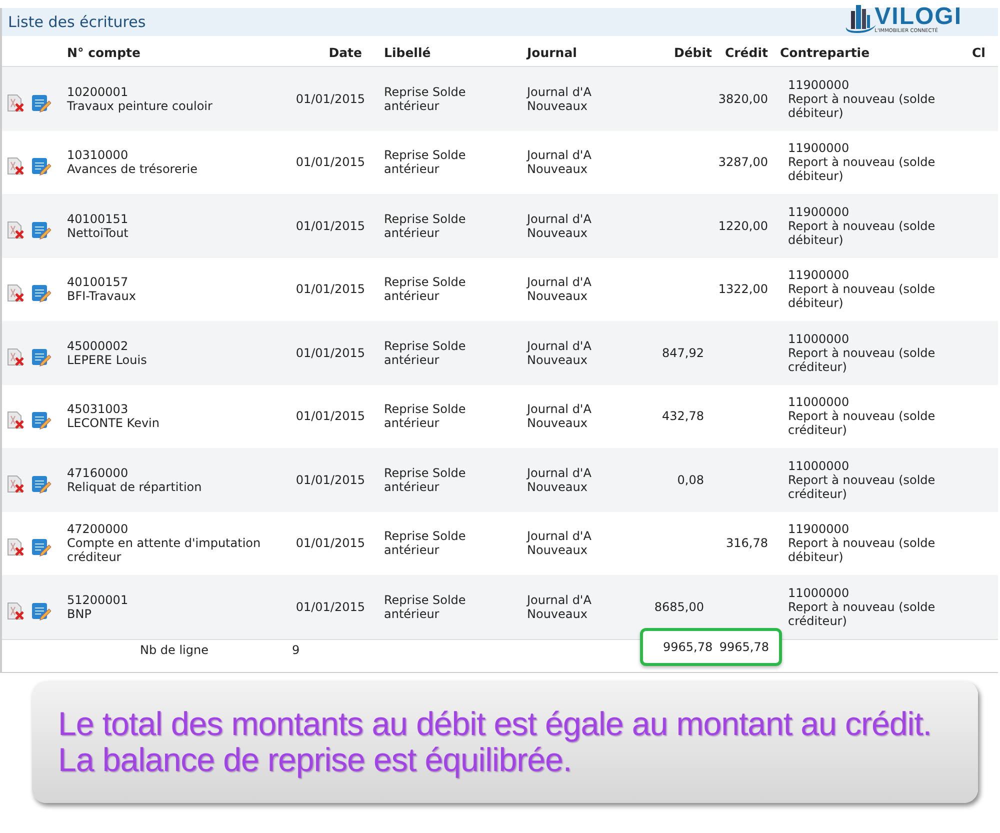  I want to click on callout-text: La balance de reprise est équilibrée., so click(315, 760).